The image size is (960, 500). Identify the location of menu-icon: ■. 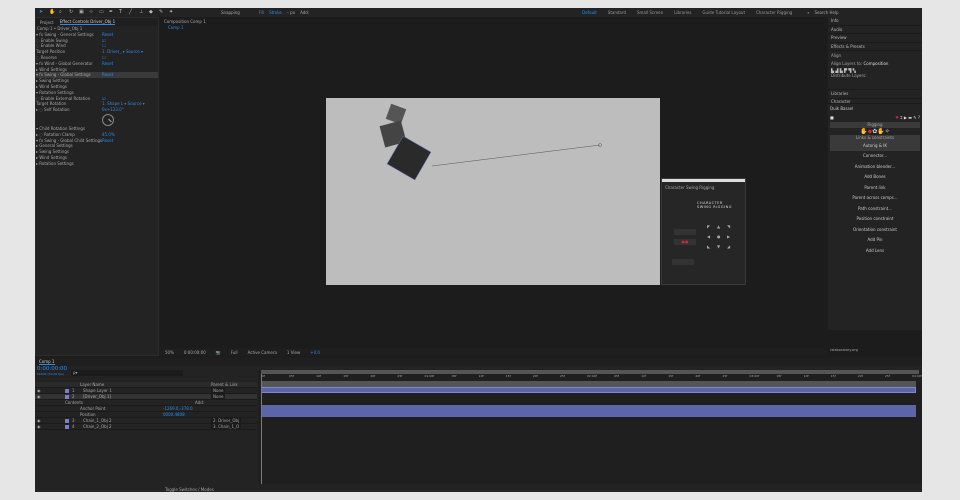
(832, 117).